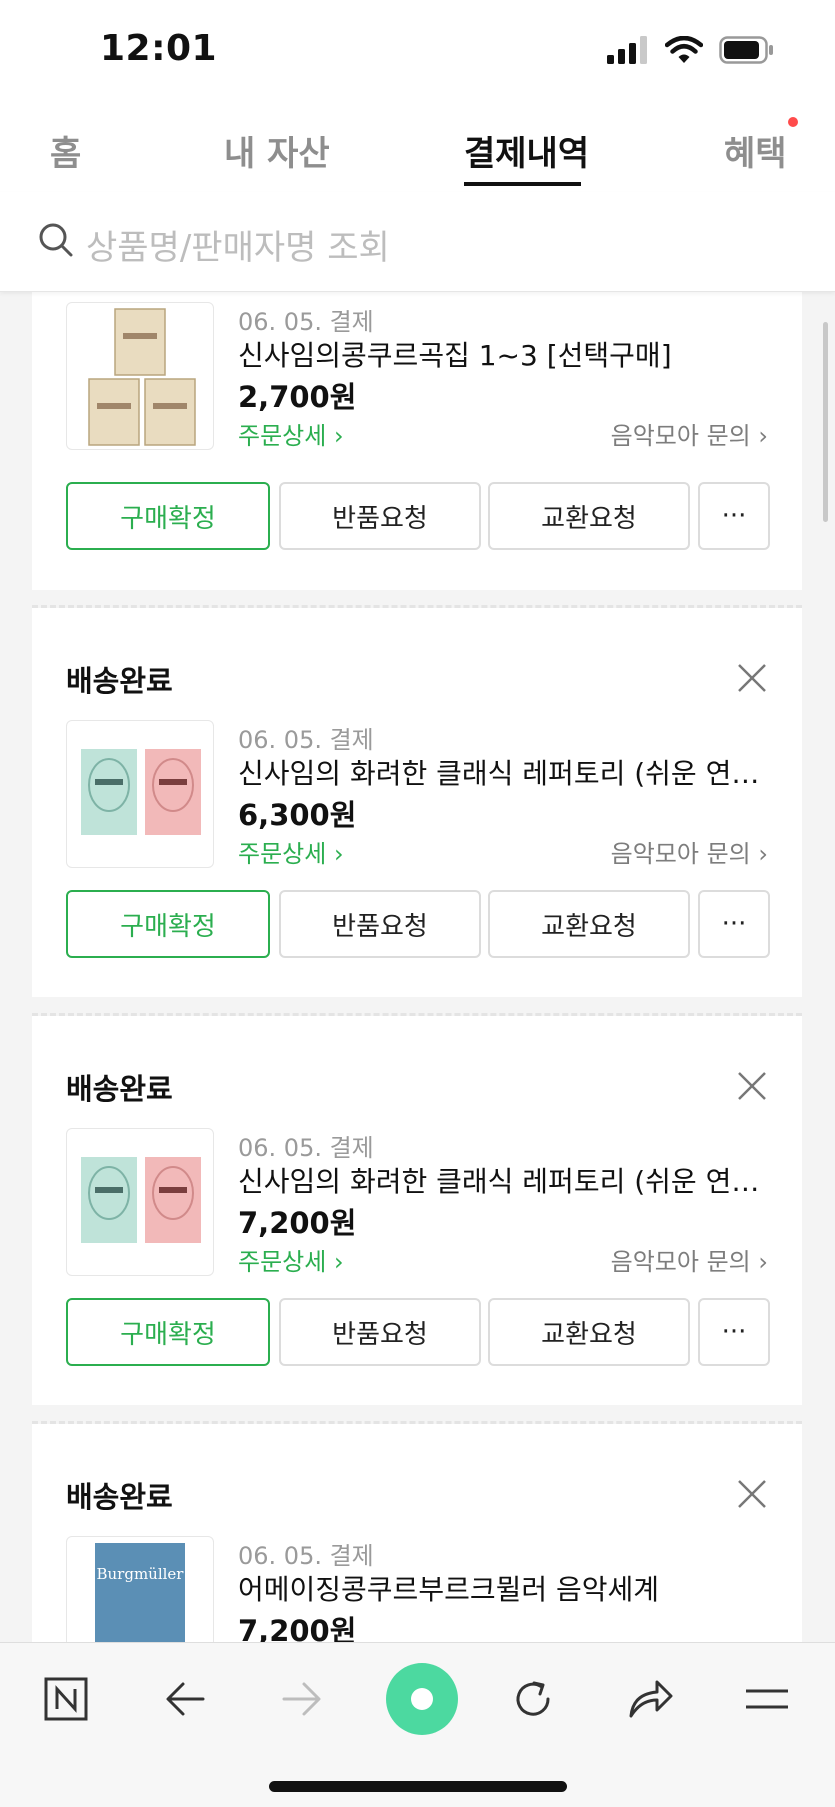  Describe the element at coordinates (793, 122) in the screenshot. I see `new-badge-dot` at that location.